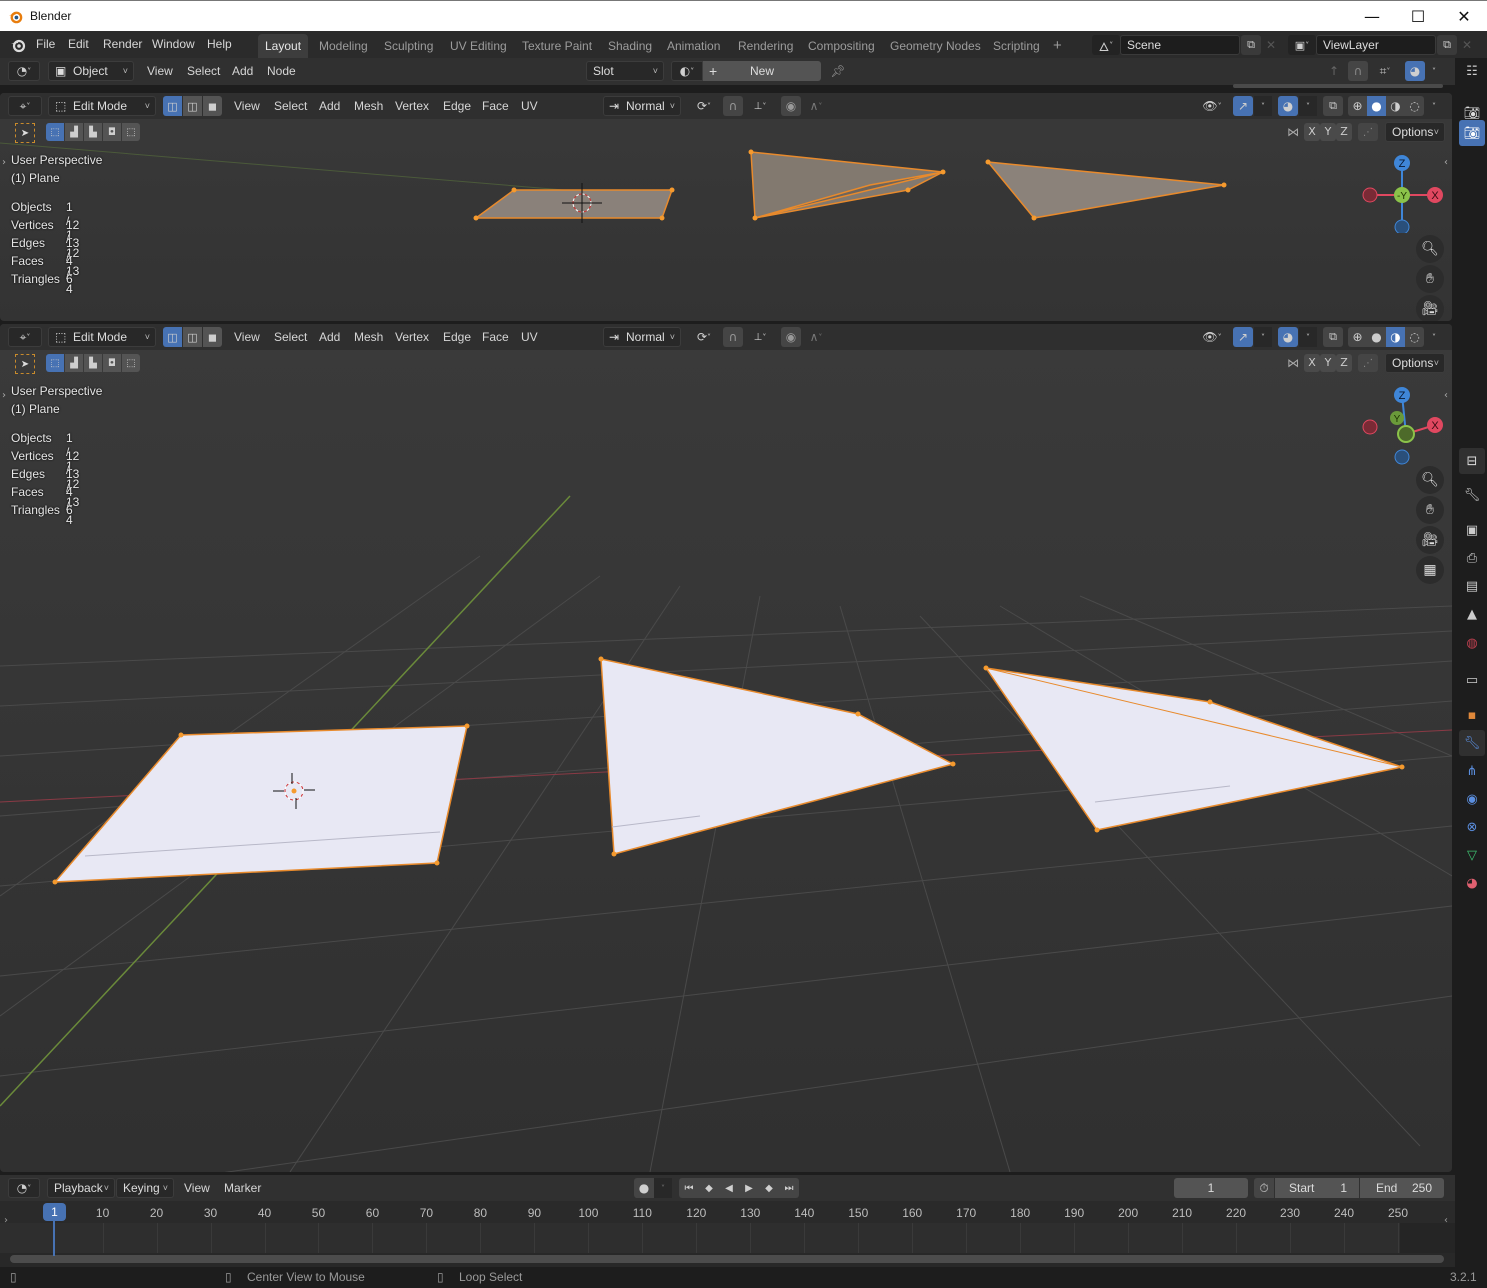 The image size is (1487, 1288). Describe the element at coordinates (343, 46) in the screenshot. I see `tab-modeling: Modeling` at that location.